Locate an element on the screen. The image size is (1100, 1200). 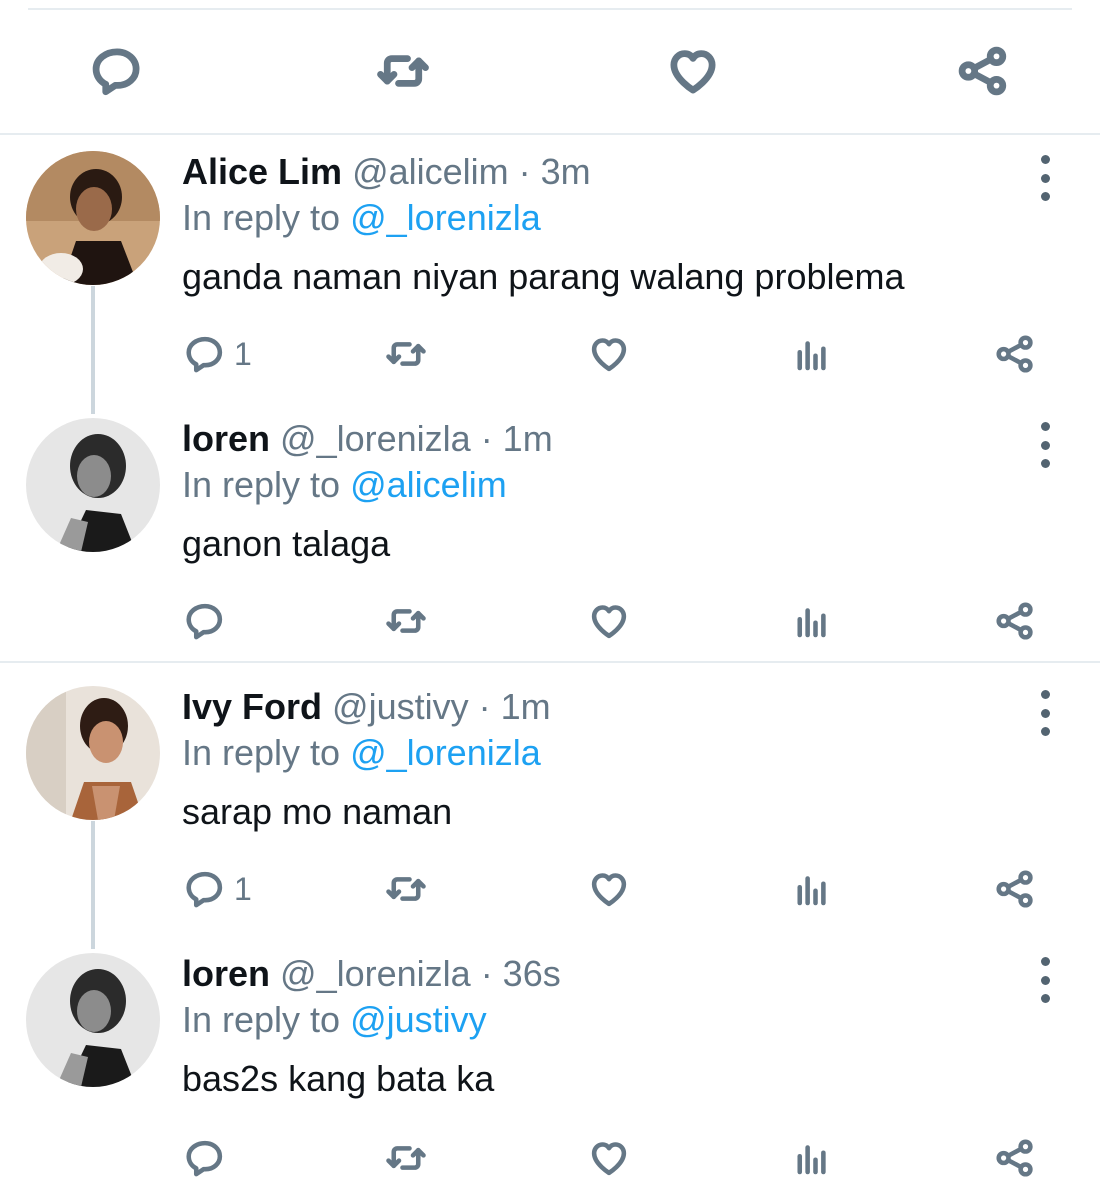
timestamp: · 36s is located at coordinates (521, 973).